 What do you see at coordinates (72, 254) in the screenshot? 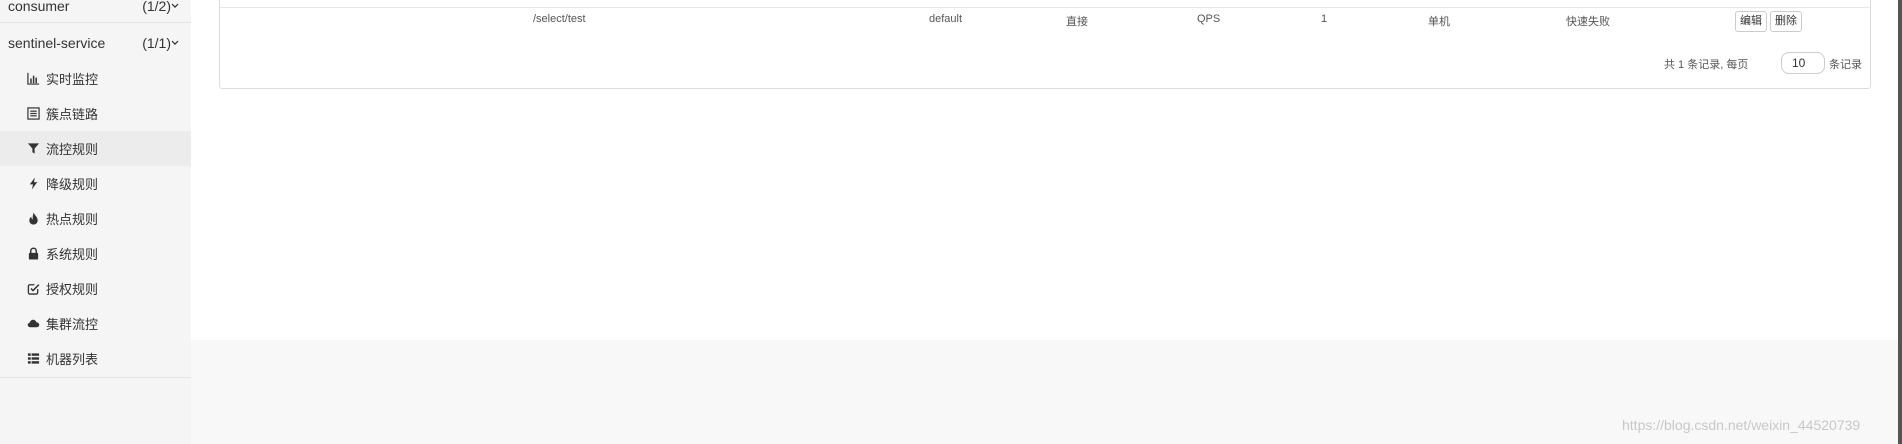
I see `sidebar-item-label: 系统规则` at bounding box center [72, 254].